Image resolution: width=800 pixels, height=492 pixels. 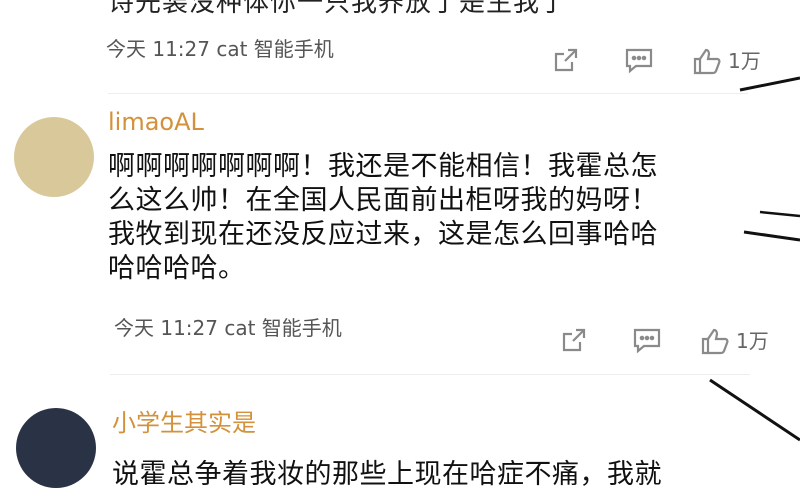 I want to click on comment-text-partial: 诗先装没种体你一只我养放了是生我了, so click(x=338, y=9).